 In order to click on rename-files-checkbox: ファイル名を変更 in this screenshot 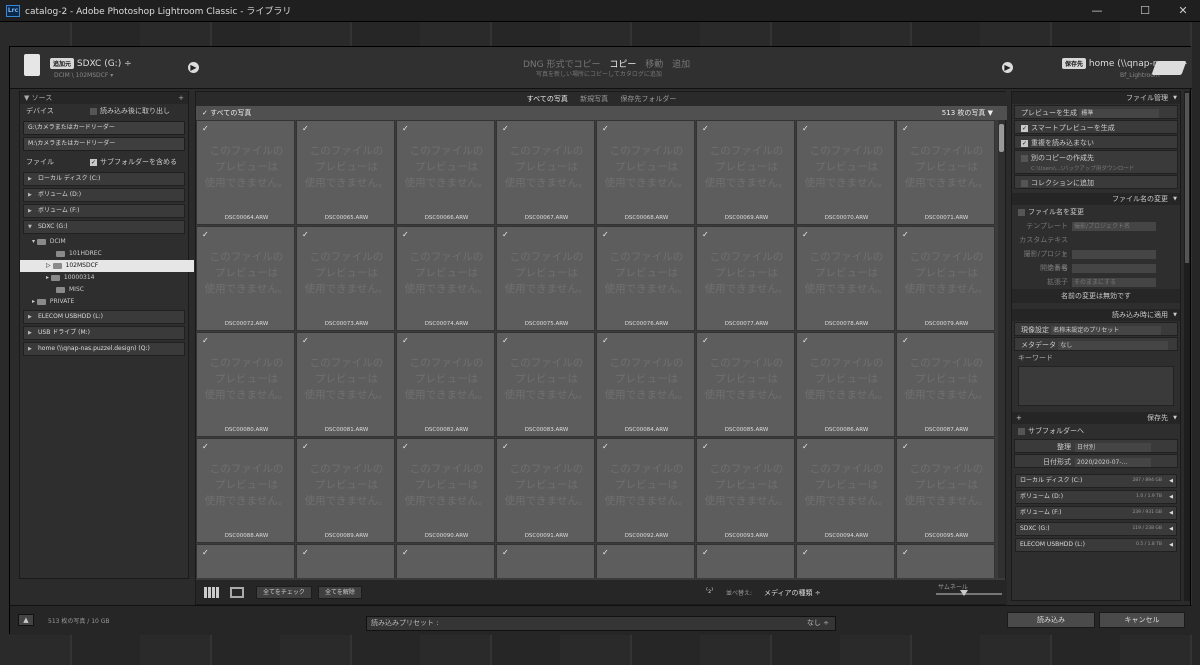, I will do `click(1096, 212)`.